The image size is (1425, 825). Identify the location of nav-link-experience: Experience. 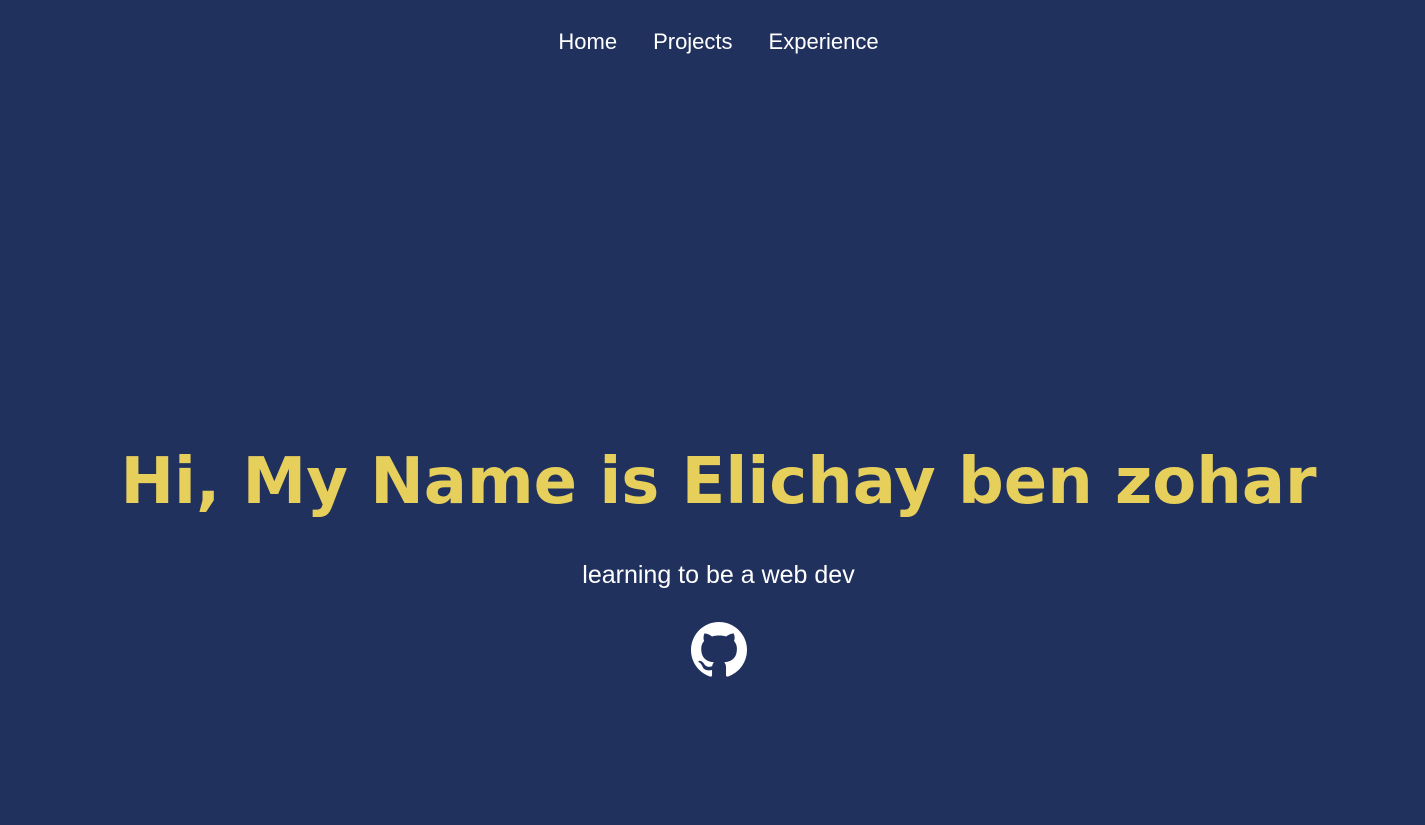
(824, 42).